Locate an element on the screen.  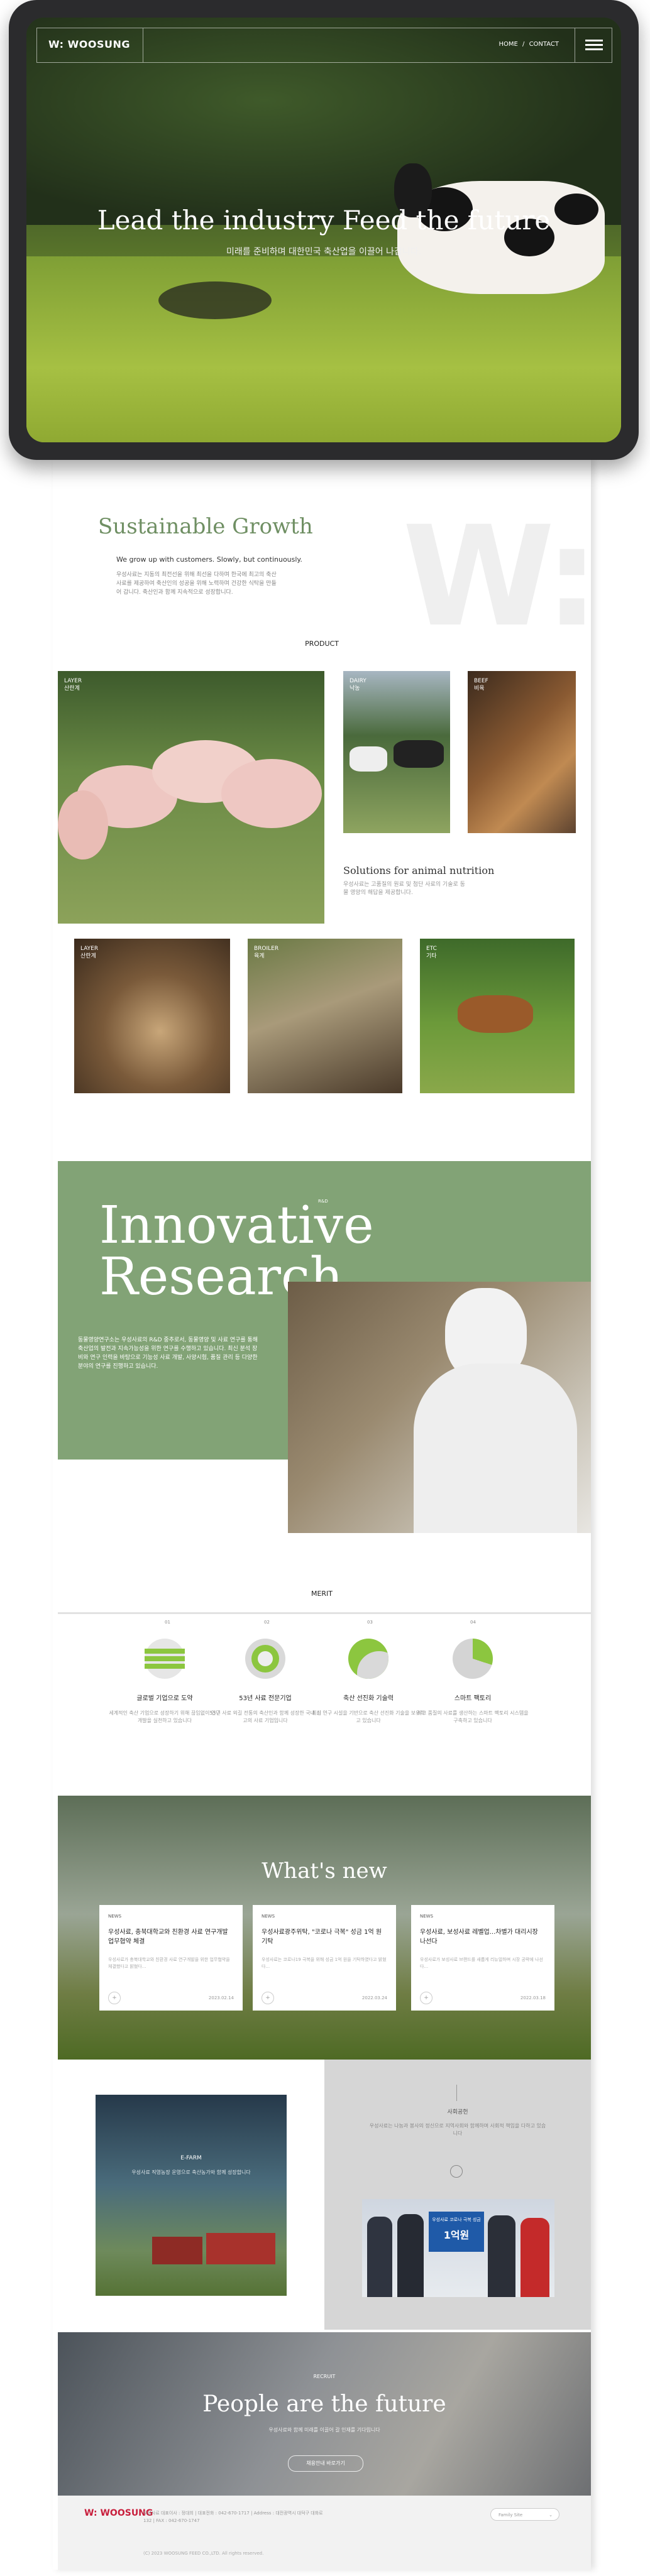
merit-title: 스마트 팩토리 is located at coordinates (473, 1699).